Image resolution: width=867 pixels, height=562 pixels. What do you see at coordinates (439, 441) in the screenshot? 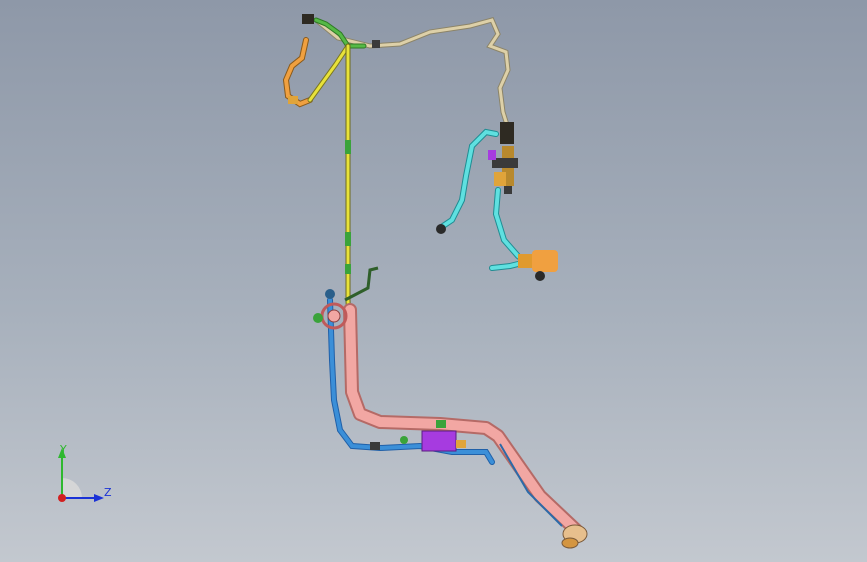
I see `purple-canister` at bounding box center [439, 441].